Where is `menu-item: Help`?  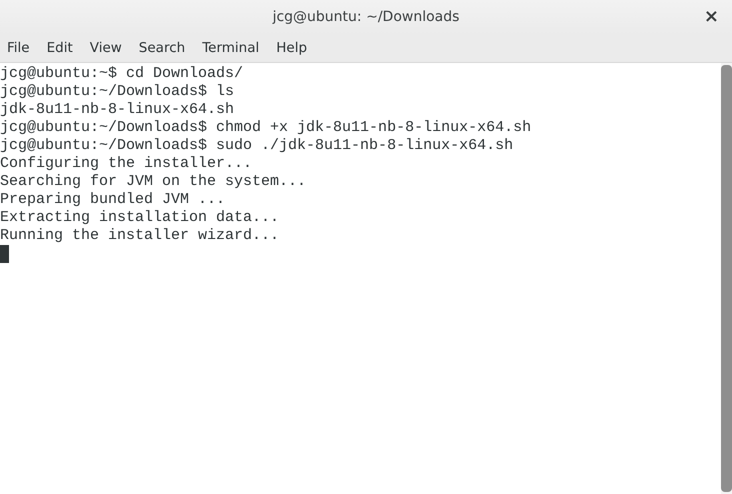 menu-item: Help is located at coordinates (291, 48).